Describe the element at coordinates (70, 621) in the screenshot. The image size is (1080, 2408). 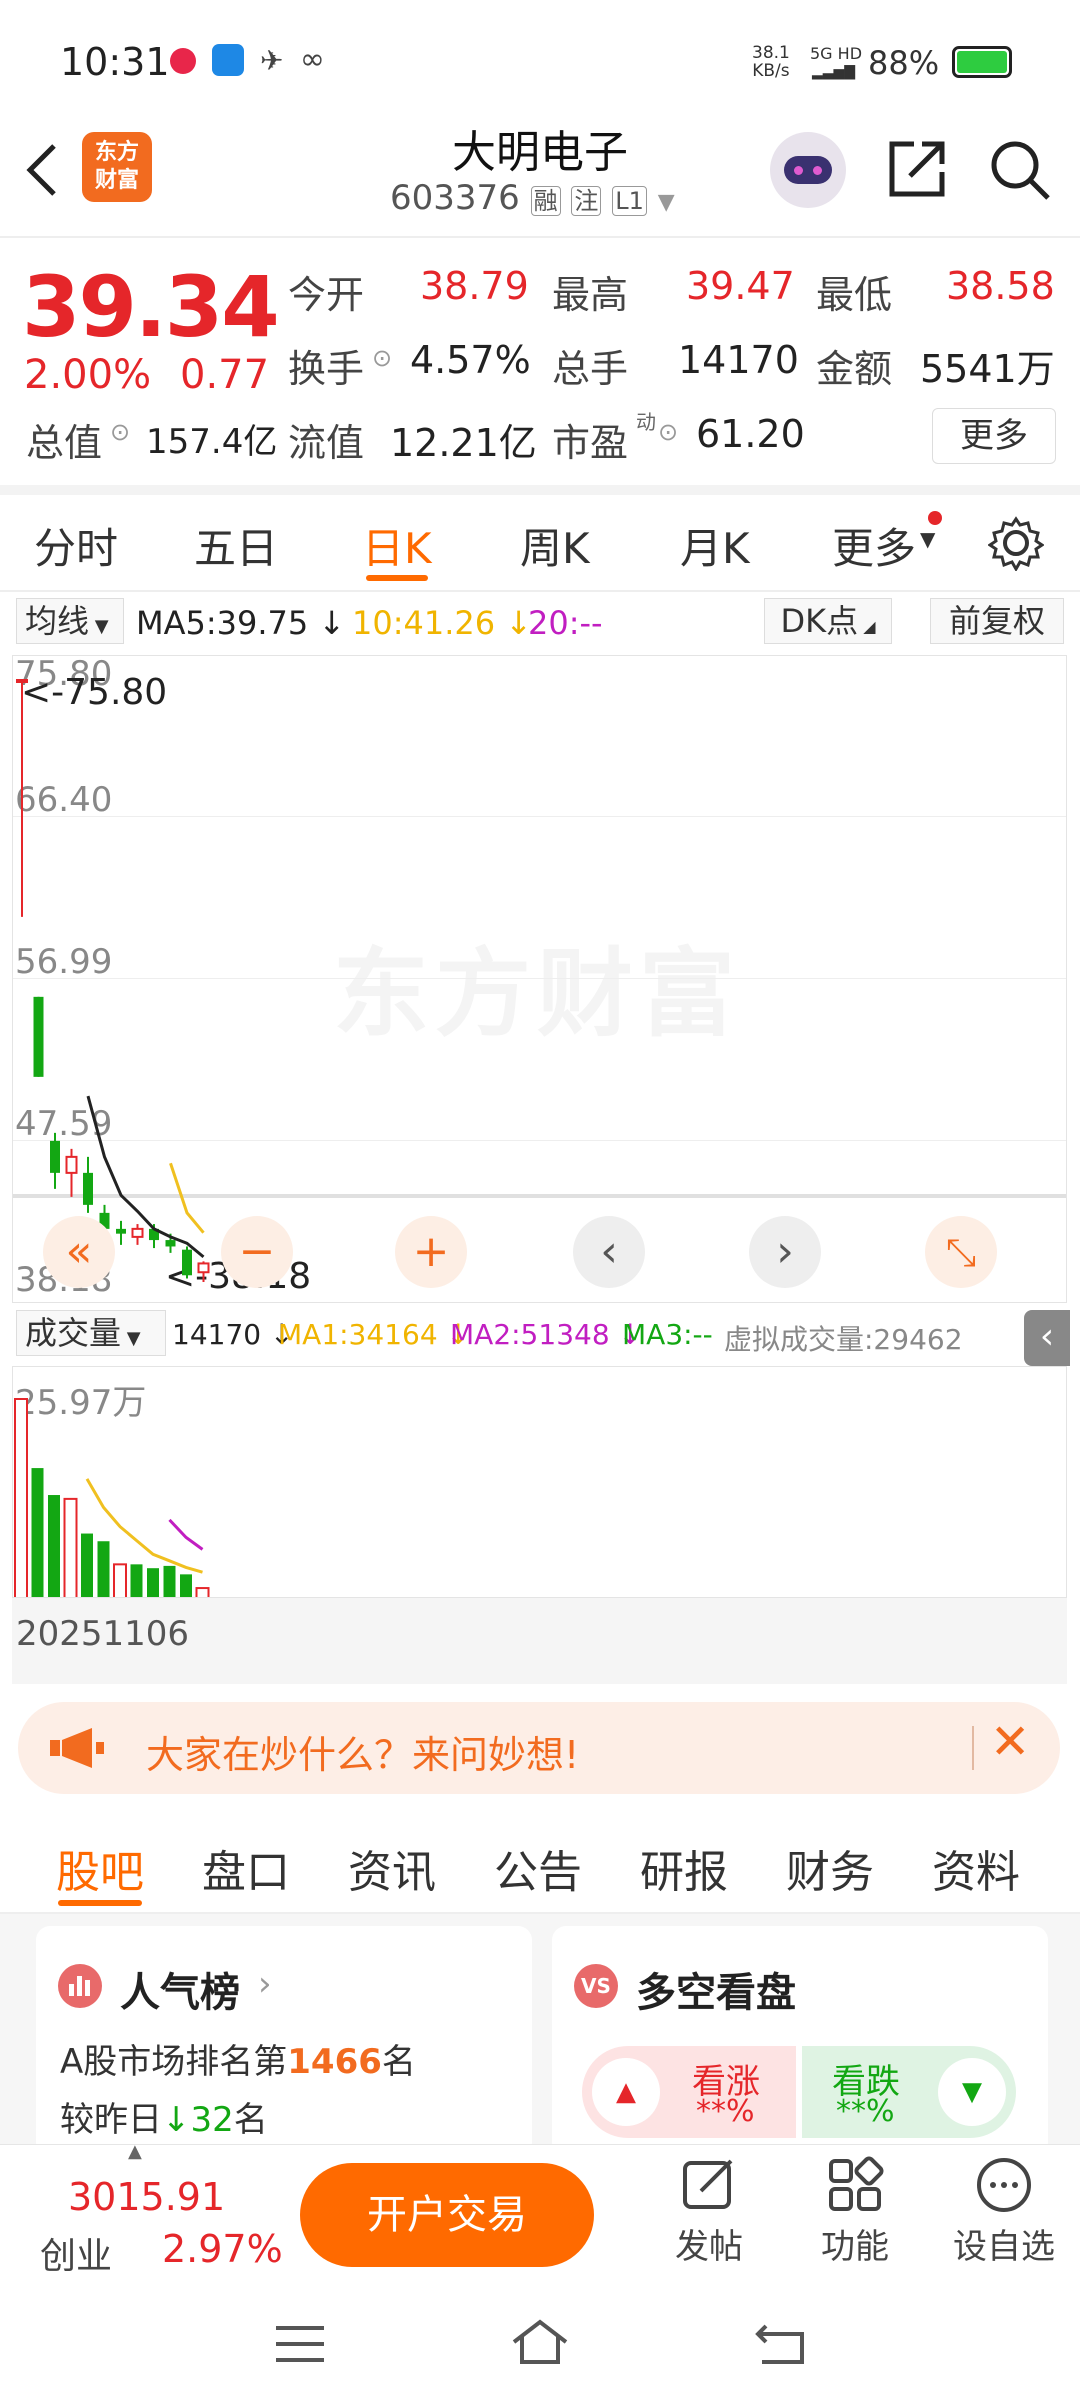
I see `ma-selector: 均线 ▼` at that location.